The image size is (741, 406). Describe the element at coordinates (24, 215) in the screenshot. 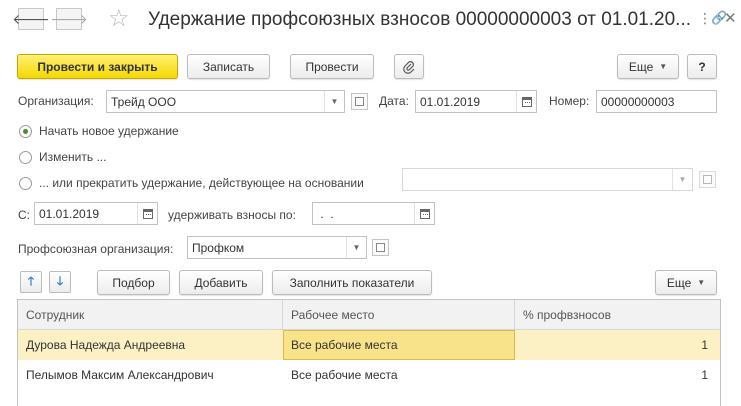

I see `from-label: С:` at that location.